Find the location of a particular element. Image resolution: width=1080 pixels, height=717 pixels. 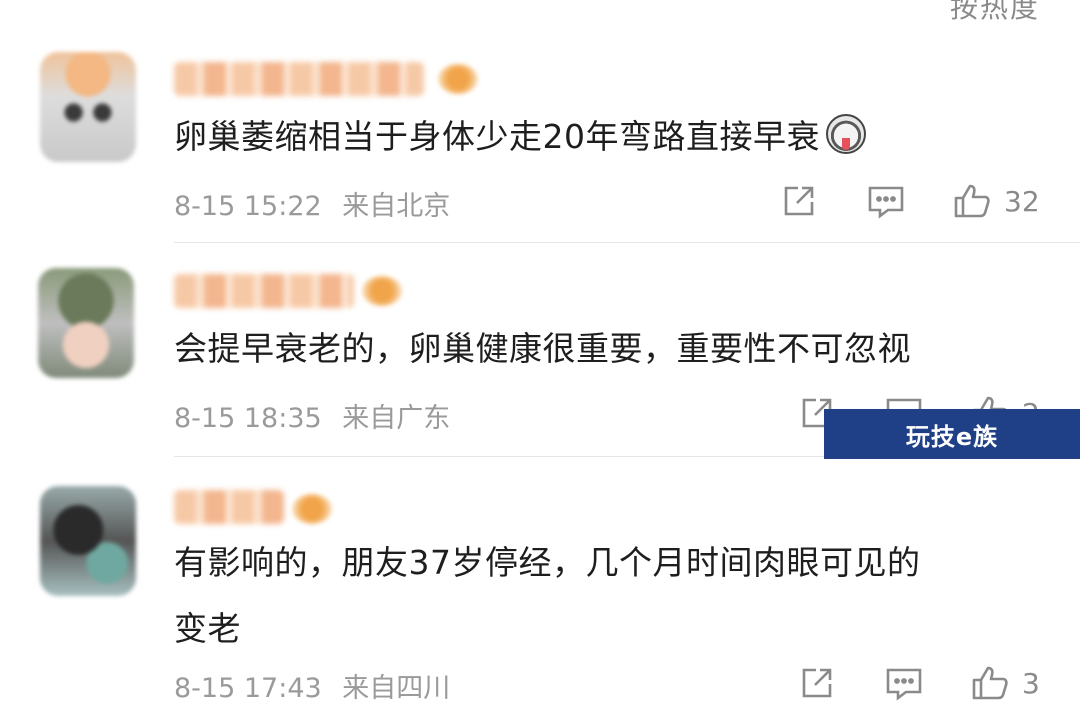

husky-dog-emoji-icon is located at coordinates (846, 134).